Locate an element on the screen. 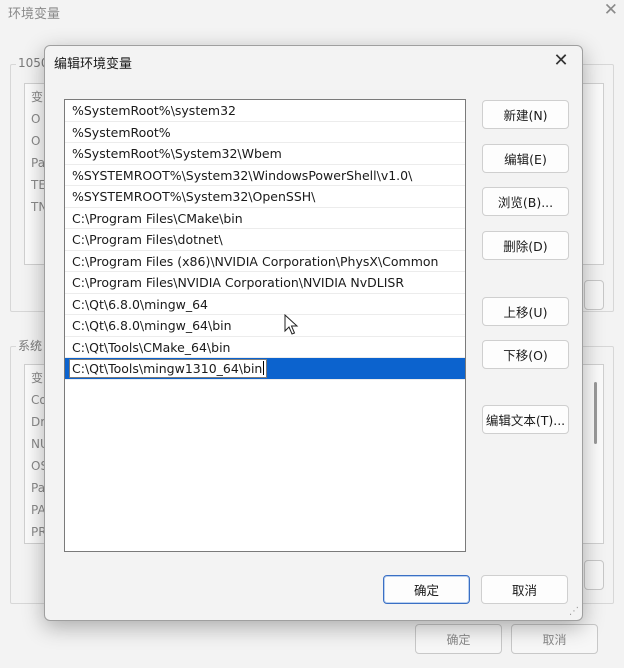 The width and height of the screenshot is (624, 668). text-caret is located at coordinates (264, 368).